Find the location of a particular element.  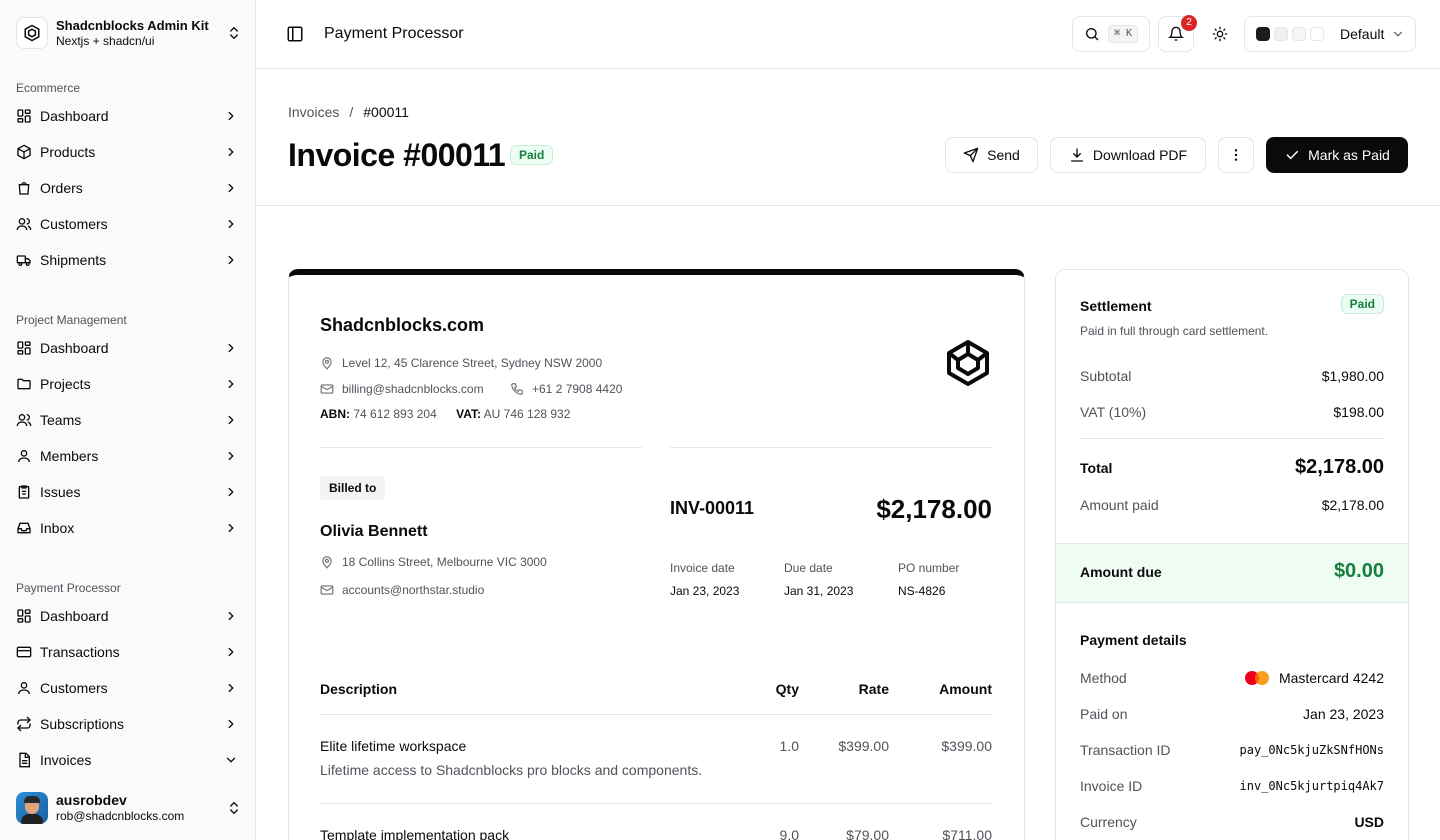

sidebar-item-label: Invoices is located at coordinates (66, 760).